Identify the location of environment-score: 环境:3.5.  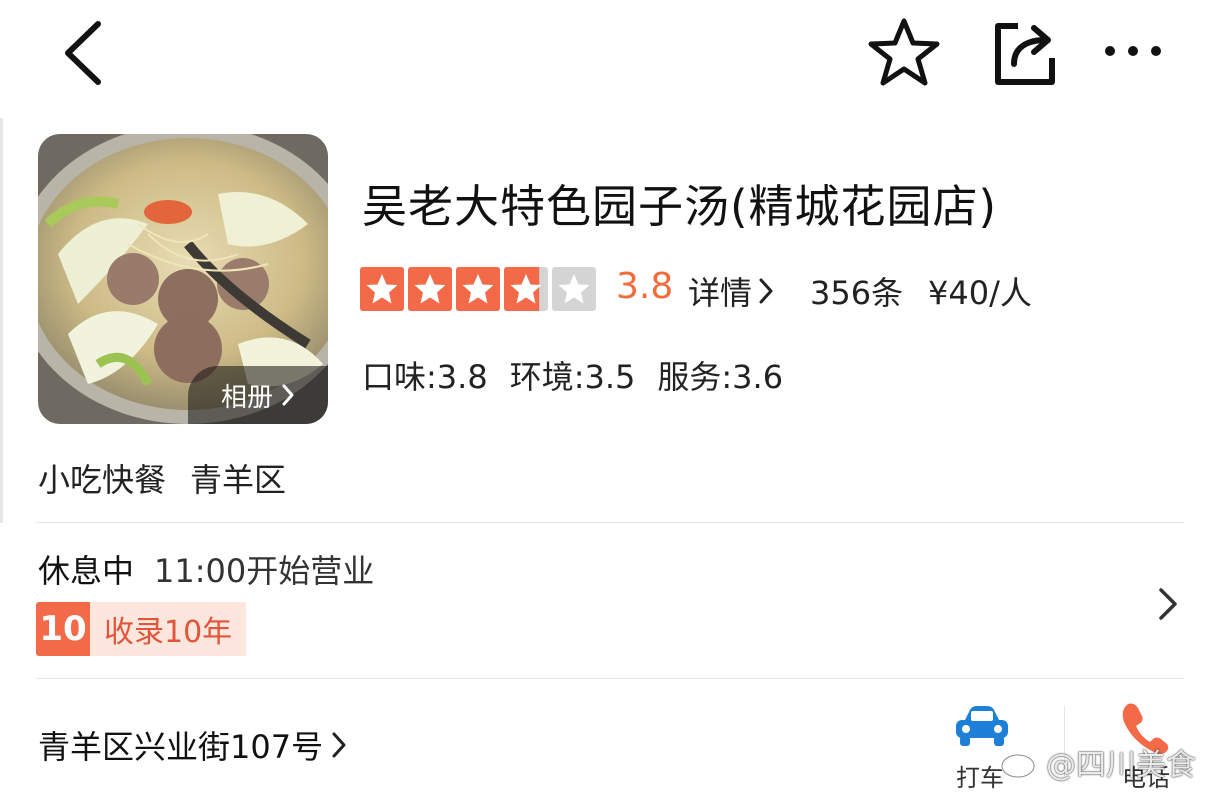
(572, 377).